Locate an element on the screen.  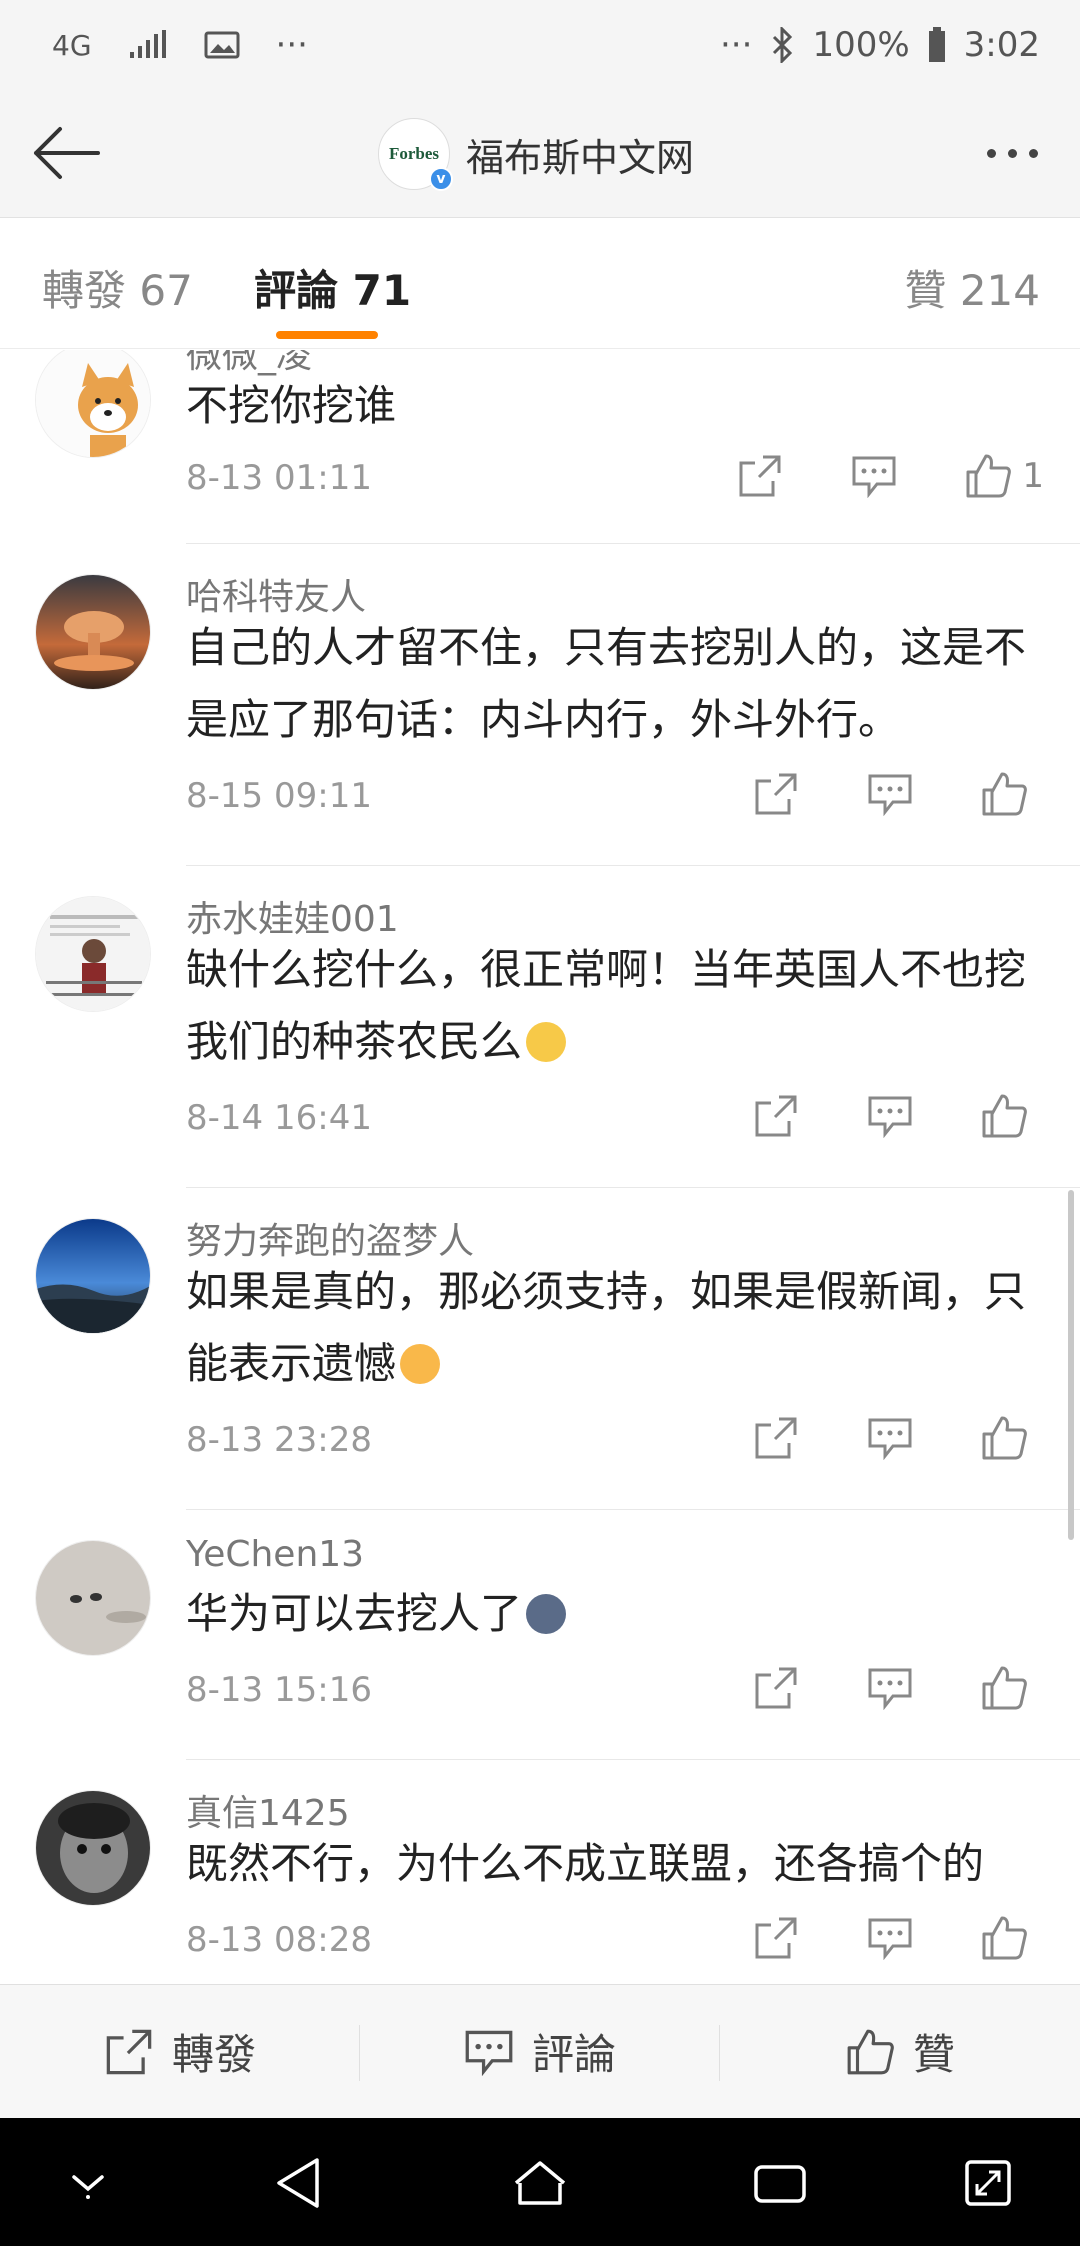
tab-comment: 評論 71 is located at coordinates (332, 287).